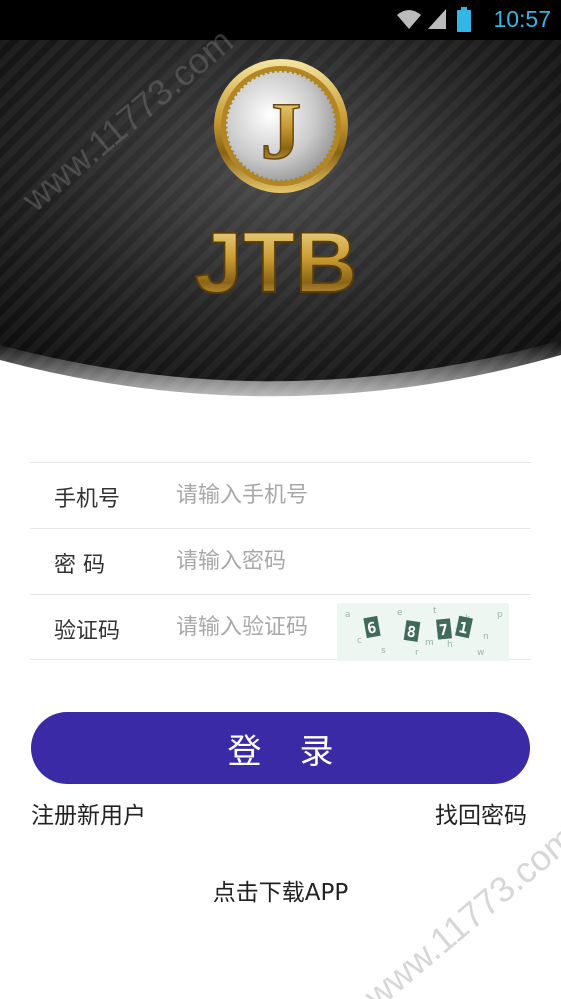 The height and width of the screenshot is (999, 561). What do you see at coordinates (435, 611) in the screenshot?
I see `svg-text: t` at bounding box center [435, 611].